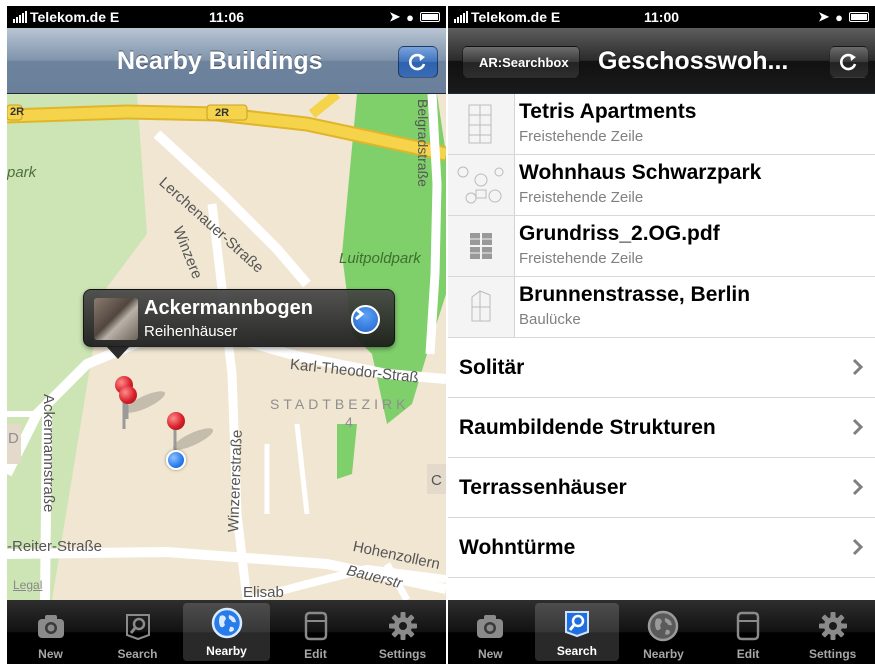 The image size is (875, 664). I want to click on category-label: Wohntürme, so click(517, 547).